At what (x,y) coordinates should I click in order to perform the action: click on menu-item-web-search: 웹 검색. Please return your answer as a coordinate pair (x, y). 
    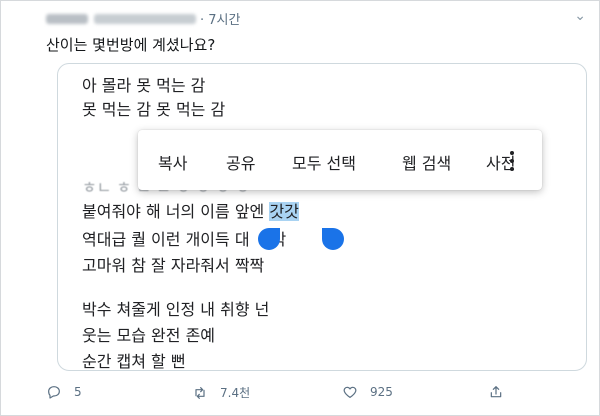
    Looking at the image, I should click on (426, 162).